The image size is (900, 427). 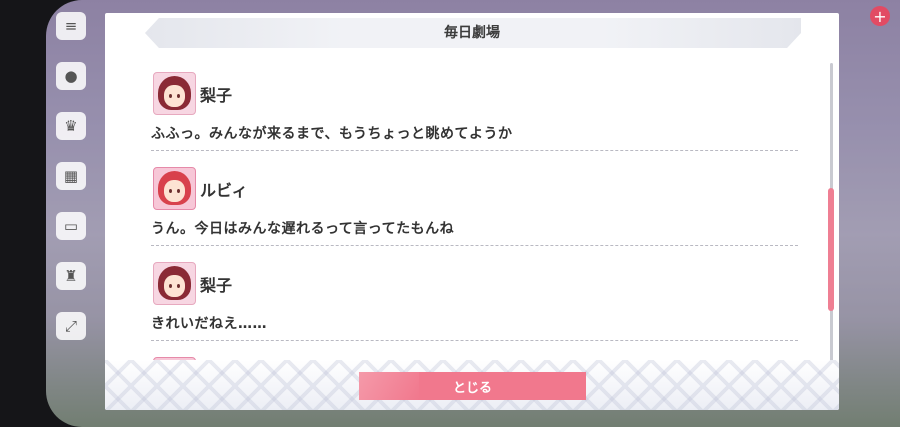 I want to click on gift-icon: ▦, so click(x=71, y=176).